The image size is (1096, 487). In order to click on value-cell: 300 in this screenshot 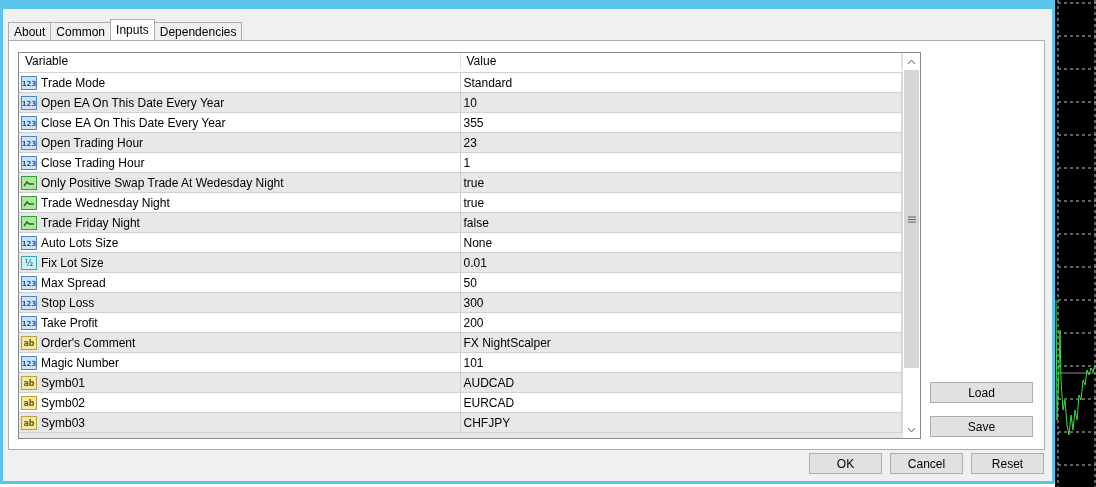, I will do `click(473, 302)`.